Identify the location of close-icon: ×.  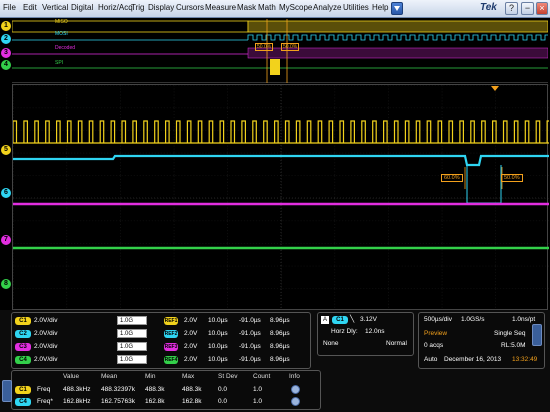
(542, 8).